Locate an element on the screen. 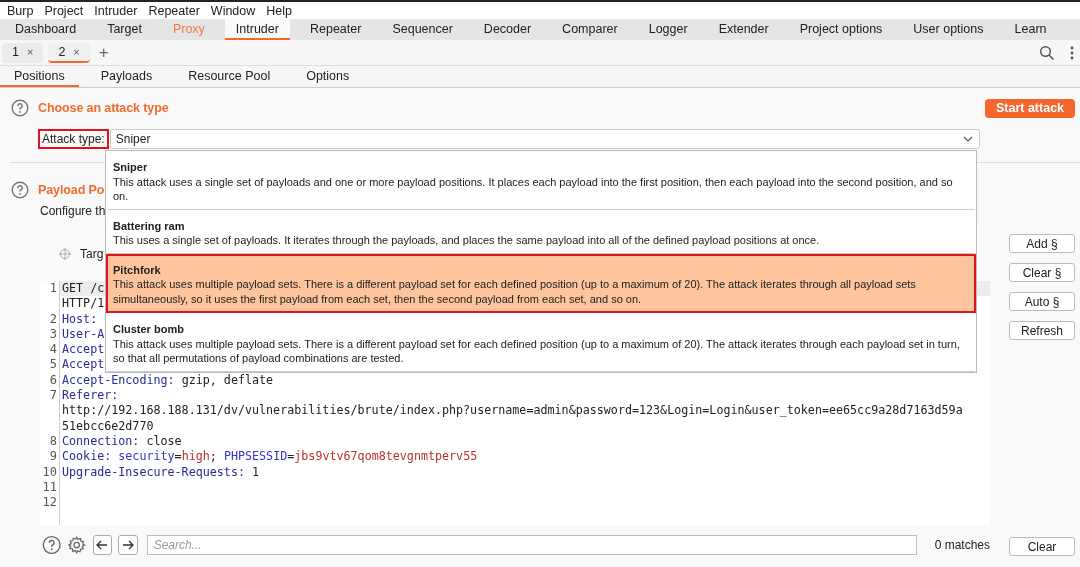 The width and height of the screenshot is (1080, 567). settings-icon is located at coordinates (77, 545).